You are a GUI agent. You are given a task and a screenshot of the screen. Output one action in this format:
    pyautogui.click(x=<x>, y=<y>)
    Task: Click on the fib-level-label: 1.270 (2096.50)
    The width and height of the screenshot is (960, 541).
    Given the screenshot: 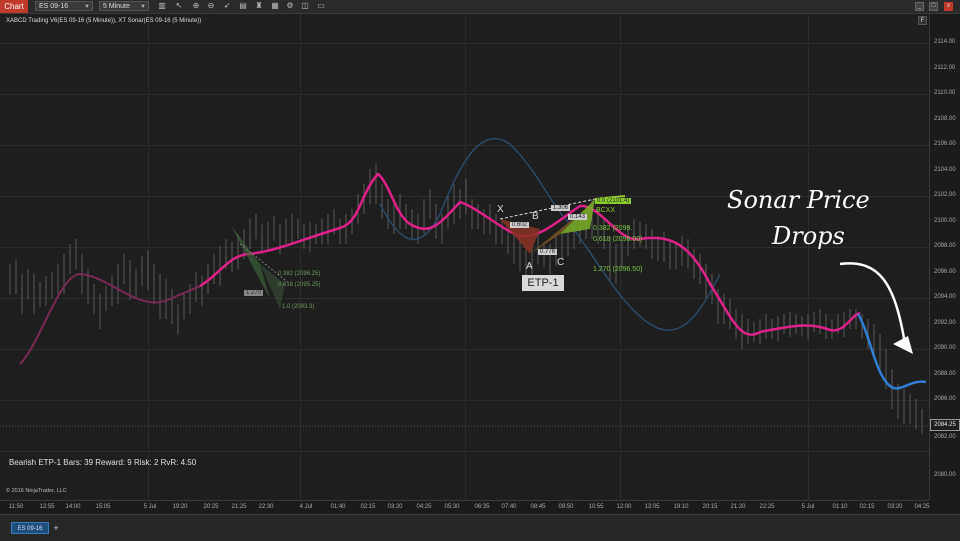 What is the action you would take?
    pyautogui.click(x=618, y=269)
    